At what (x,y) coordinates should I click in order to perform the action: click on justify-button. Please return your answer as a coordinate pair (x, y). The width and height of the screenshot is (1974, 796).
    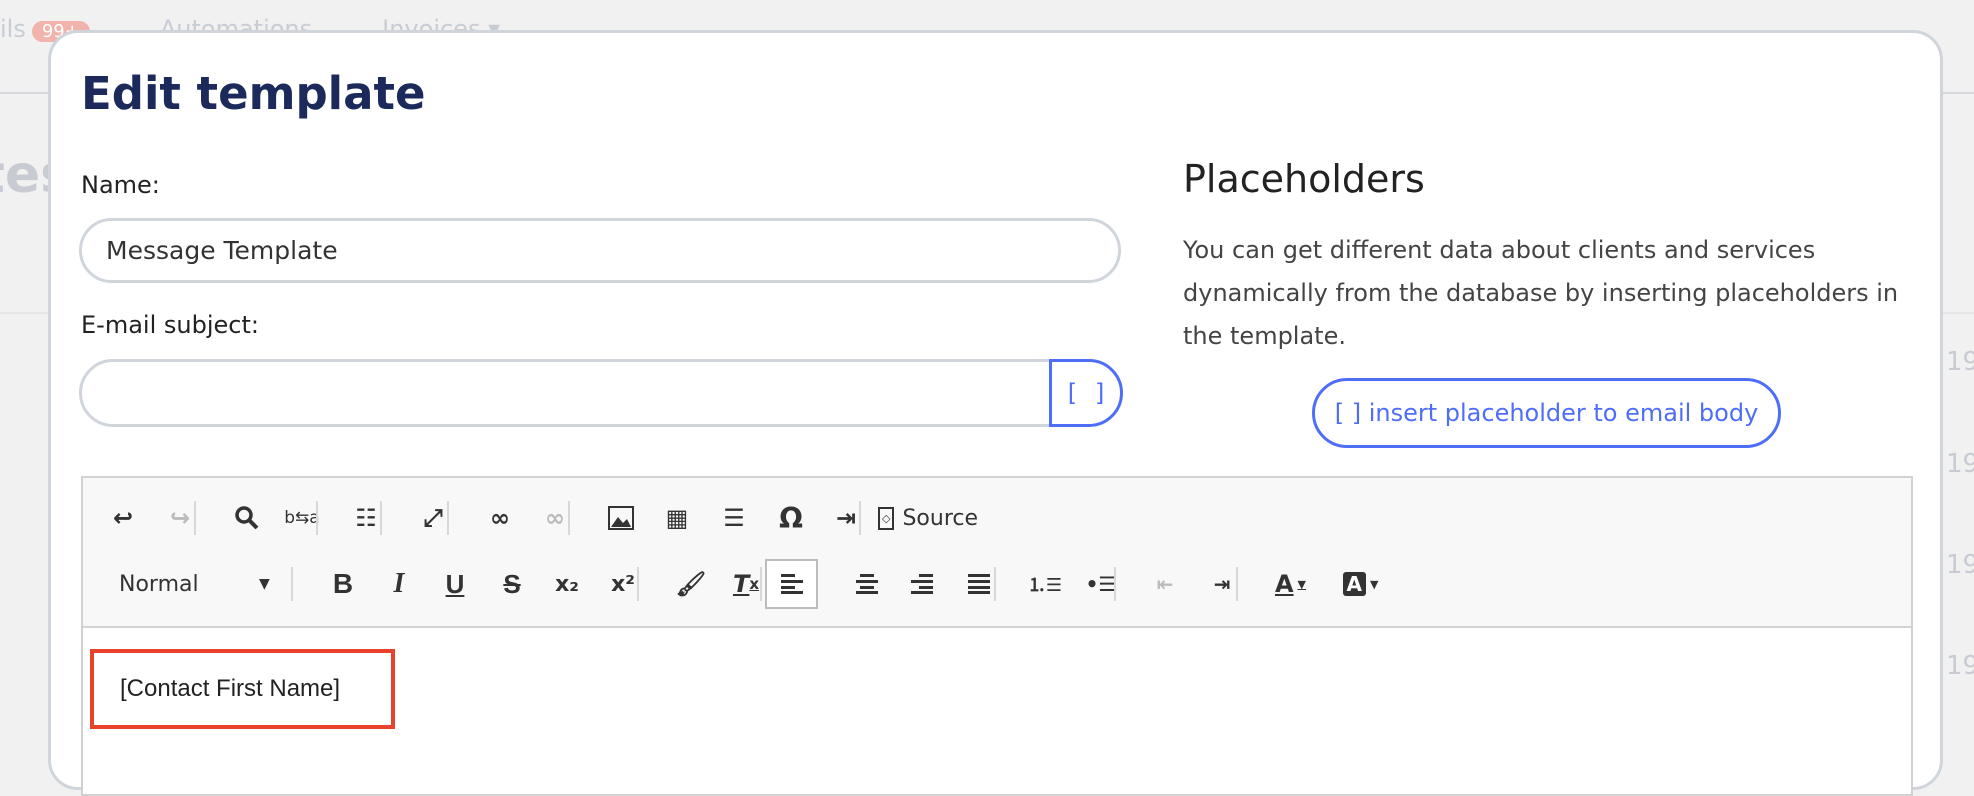
    Looking at the image, I should click on (979, 584).